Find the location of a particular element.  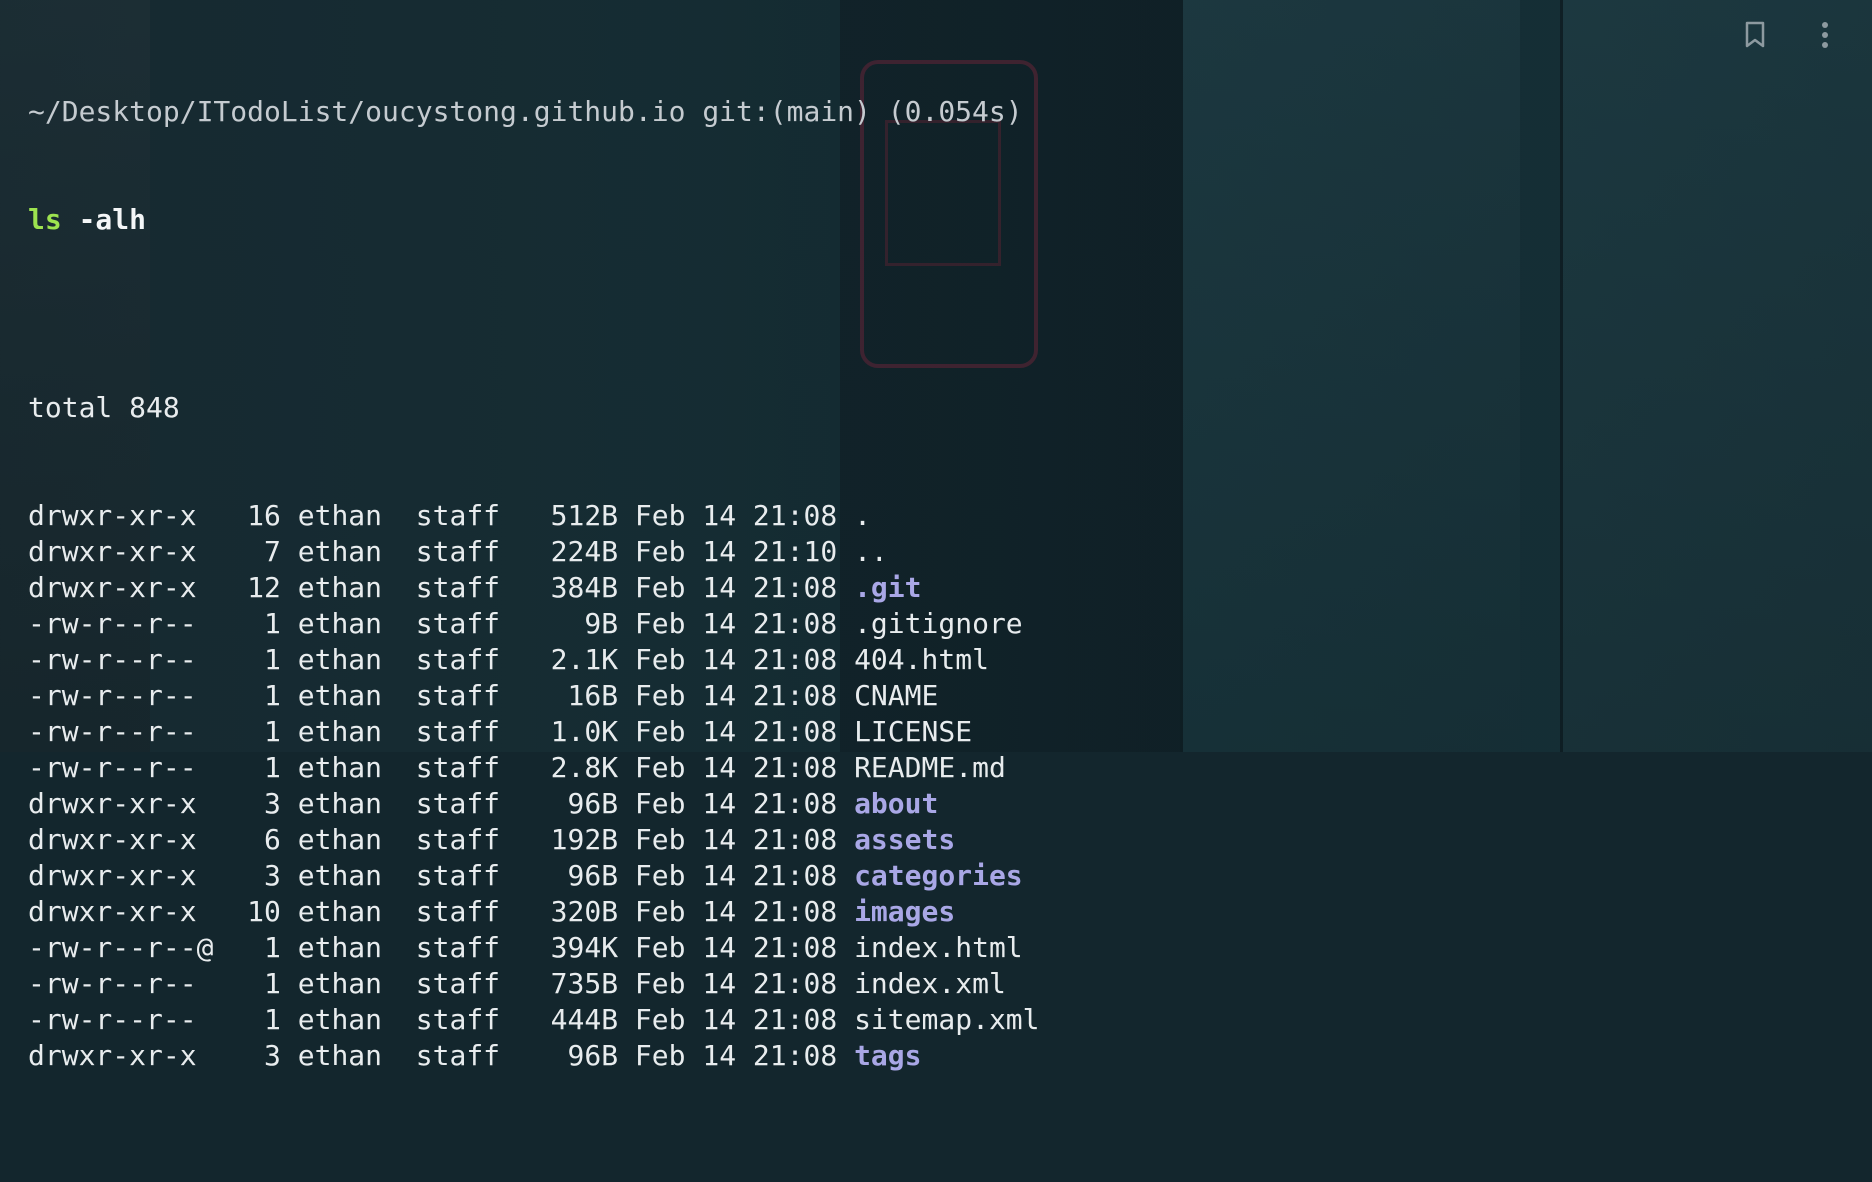

link-count: 6 is located at coordinates (264, 839).